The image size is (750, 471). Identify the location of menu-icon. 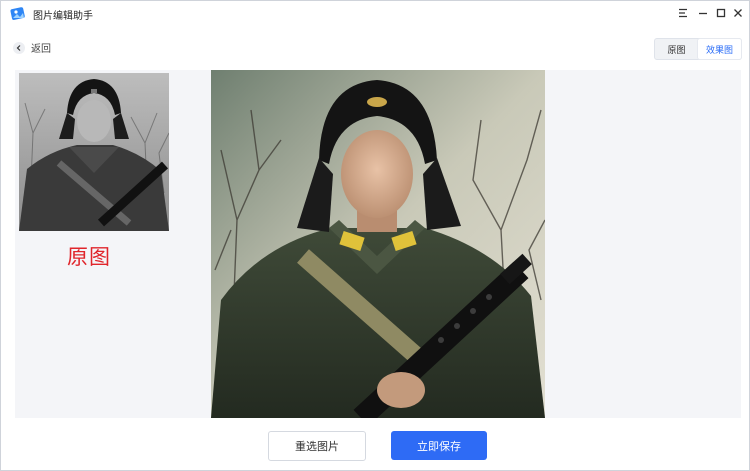
(683, 13).